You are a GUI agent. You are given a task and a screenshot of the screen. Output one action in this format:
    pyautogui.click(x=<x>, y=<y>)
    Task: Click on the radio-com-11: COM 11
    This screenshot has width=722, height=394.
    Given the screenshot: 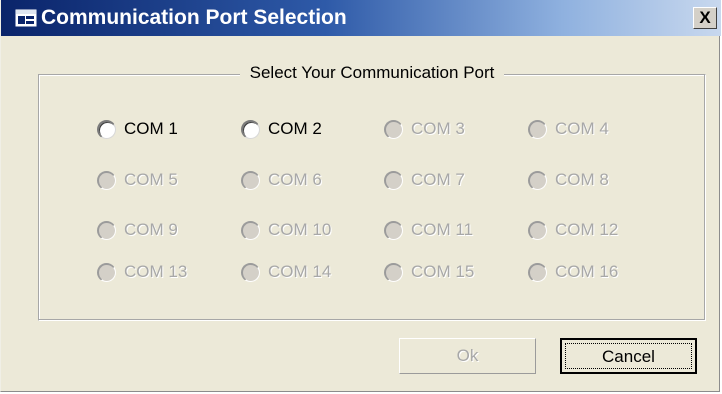 What is the action you would take?
    pyautogui.click(x=428, y=230)
    